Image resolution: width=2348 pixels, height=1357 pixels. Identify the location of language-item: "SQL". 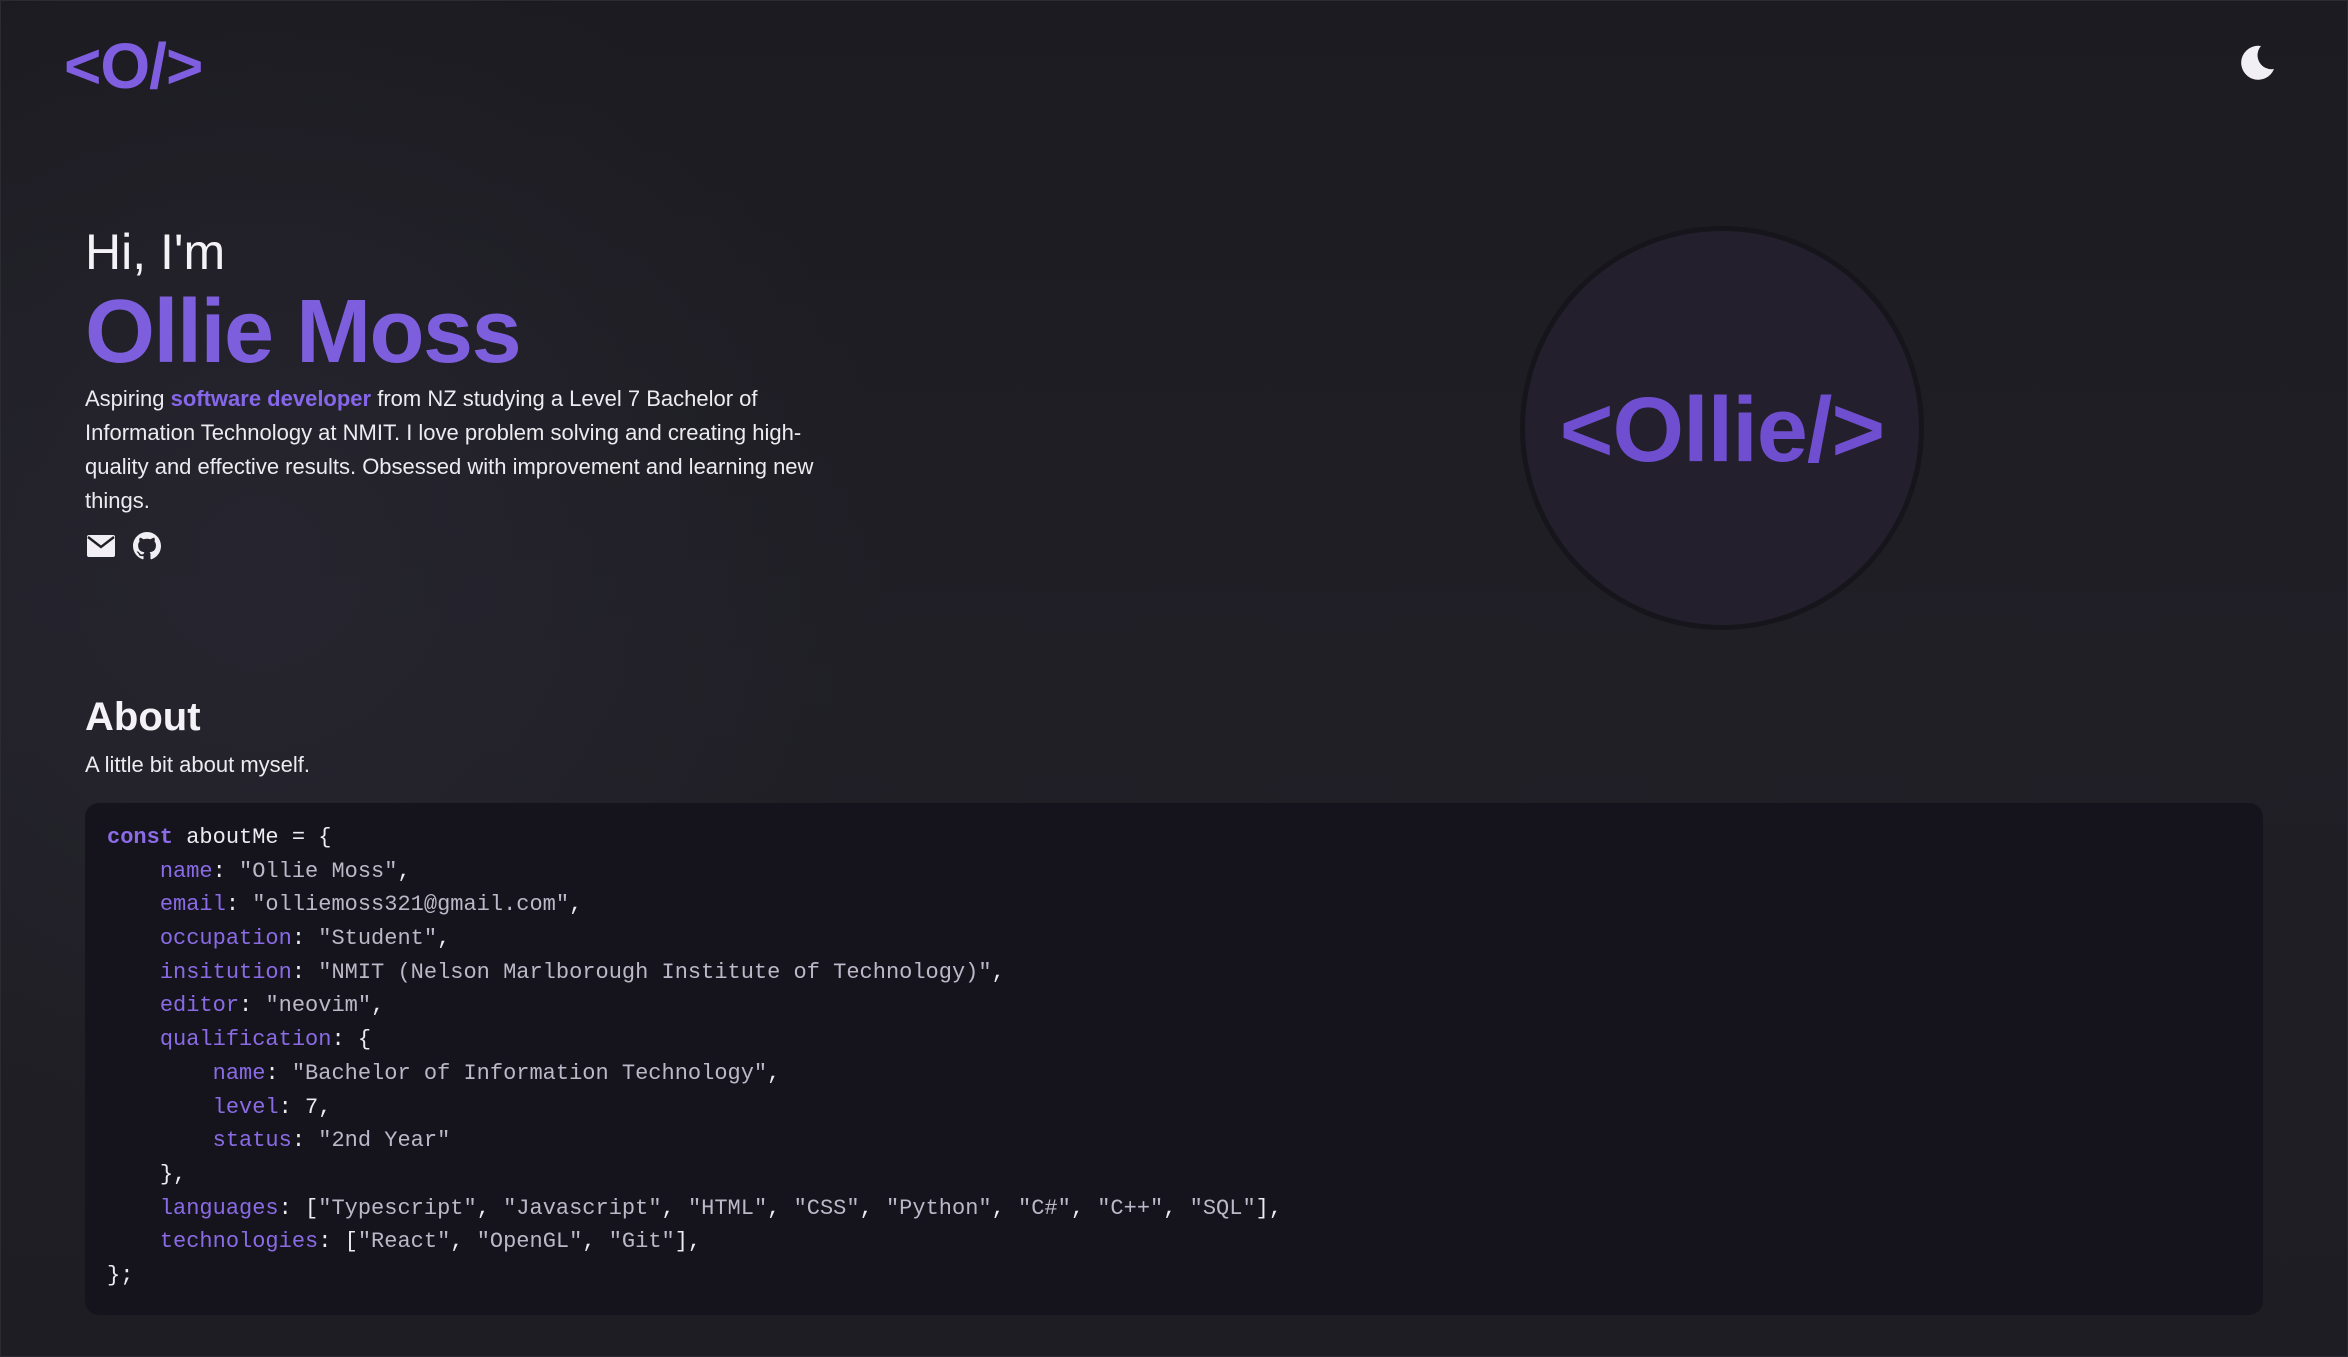
(1222, 1208).